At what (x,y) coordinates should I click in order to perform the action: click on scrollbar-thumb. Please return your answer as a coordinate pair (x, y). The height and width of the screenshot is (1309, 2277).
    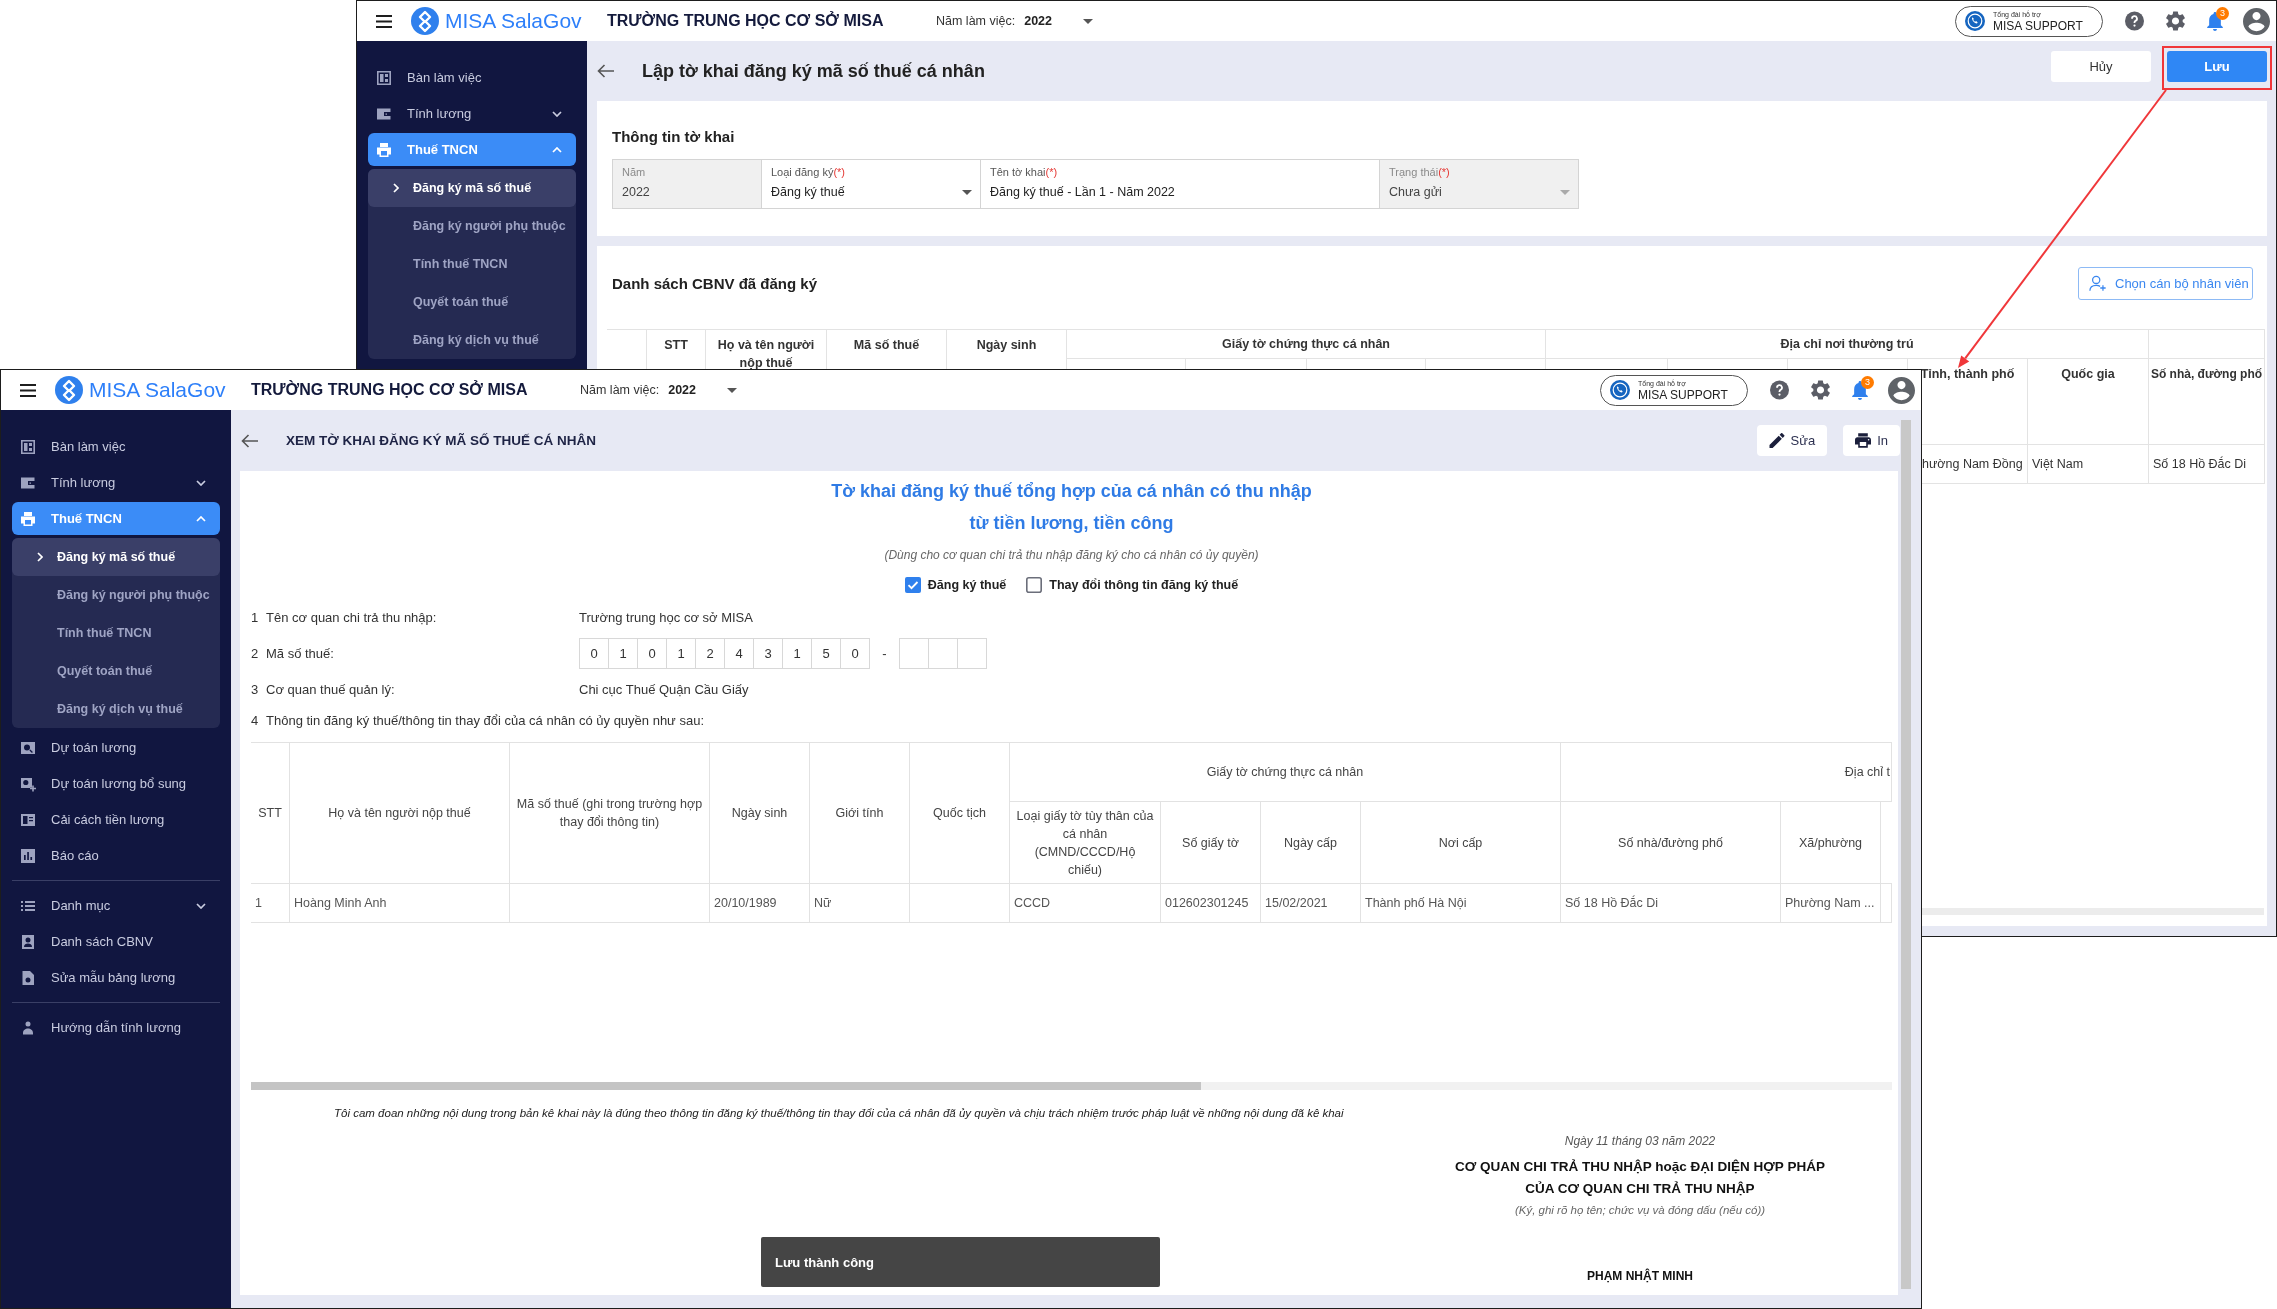
    Looking at the image, I should click on (726, 1086).